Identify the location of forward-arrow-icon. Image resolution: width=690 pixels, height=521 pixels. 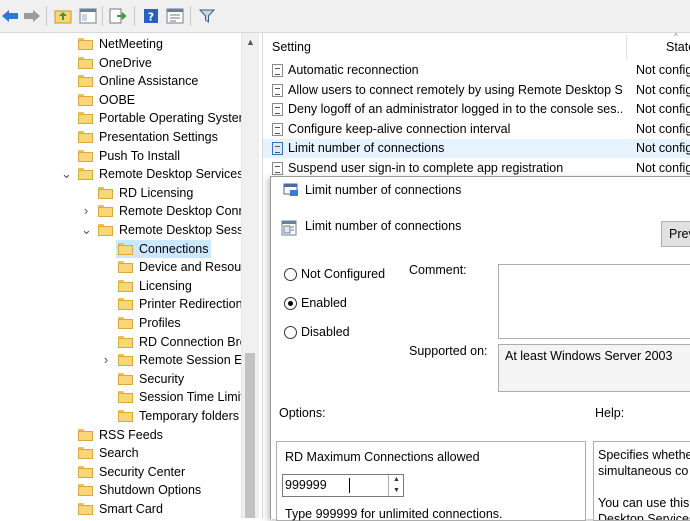
(32, 16).